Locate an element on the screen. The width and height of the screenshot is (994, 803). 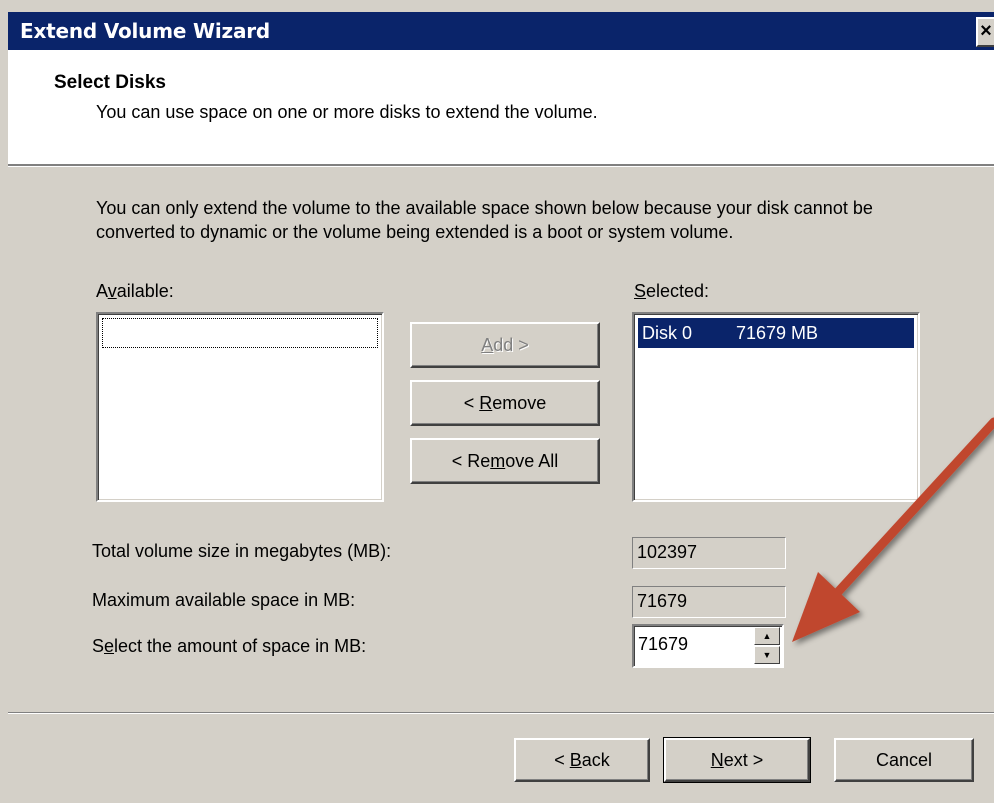
footer-divider-highlight is located at coordinates (501, 713).